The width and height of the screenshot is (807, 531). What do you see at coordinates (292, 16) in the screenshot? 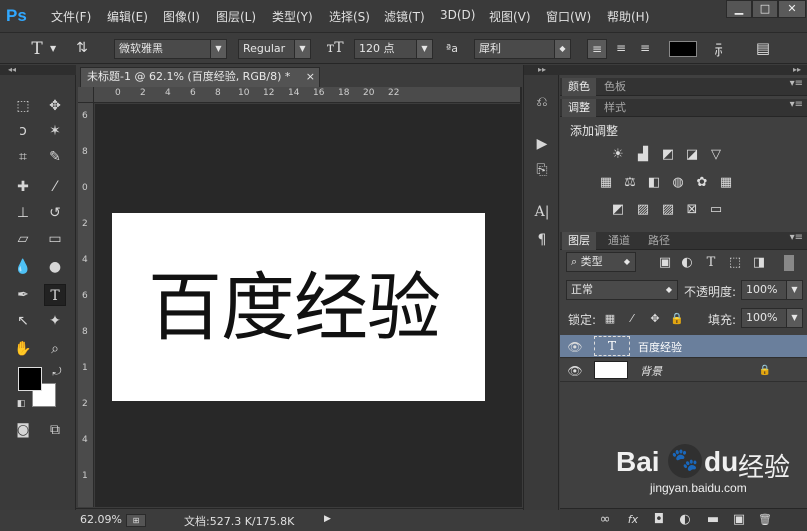
I see `menu-type: 类型(Y)` at bounding box center [292, 16].